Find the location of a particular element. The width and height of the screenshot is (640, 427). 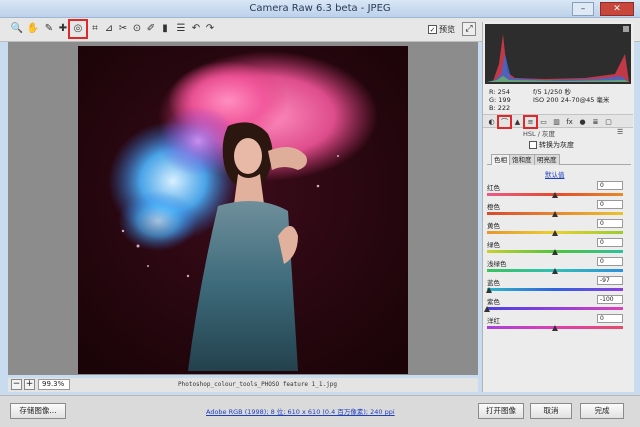

default-link: 默认值 is located at coordinates (555, 174).